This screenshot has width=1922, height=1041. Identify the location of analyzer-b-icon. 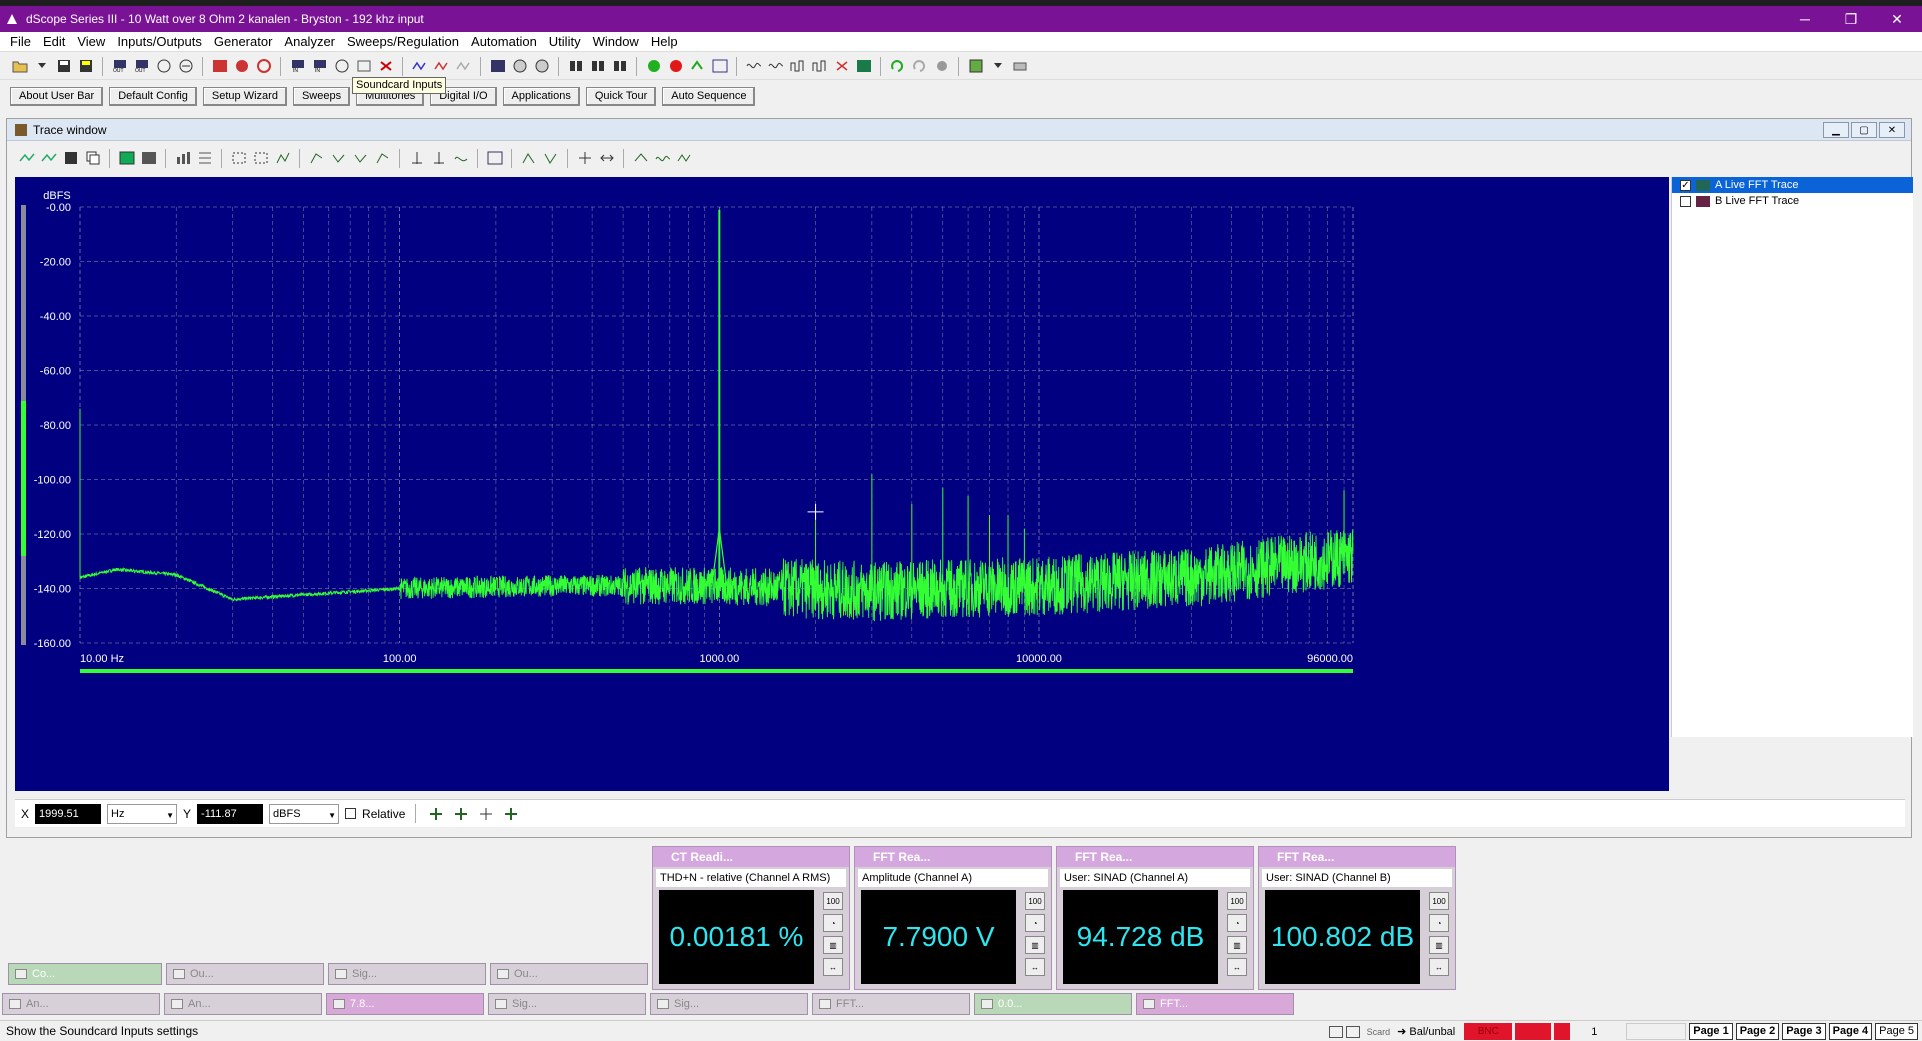
(241, 66).